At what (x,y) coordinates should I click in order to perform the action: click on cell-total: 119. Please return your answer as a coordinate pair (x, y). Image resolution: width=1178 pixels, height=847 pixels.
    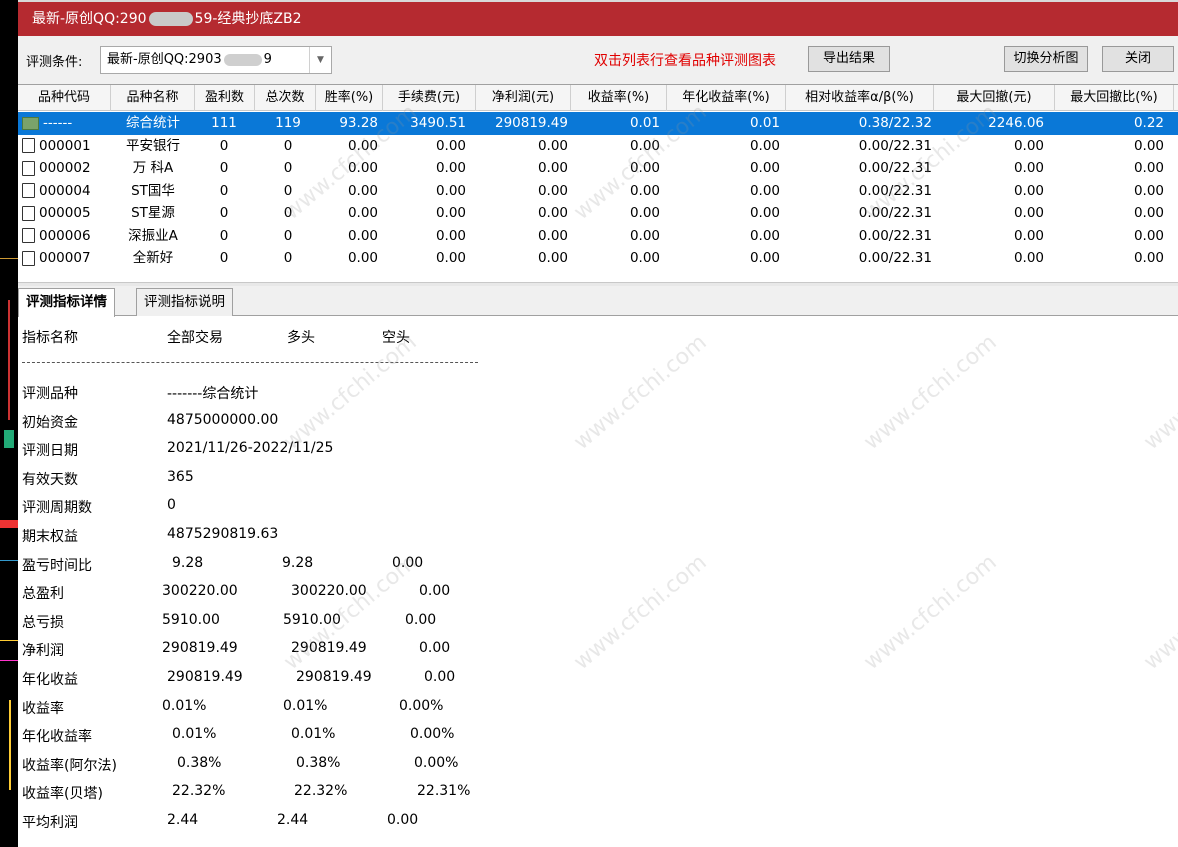
    Looking at the image, I should click on (288, 123).